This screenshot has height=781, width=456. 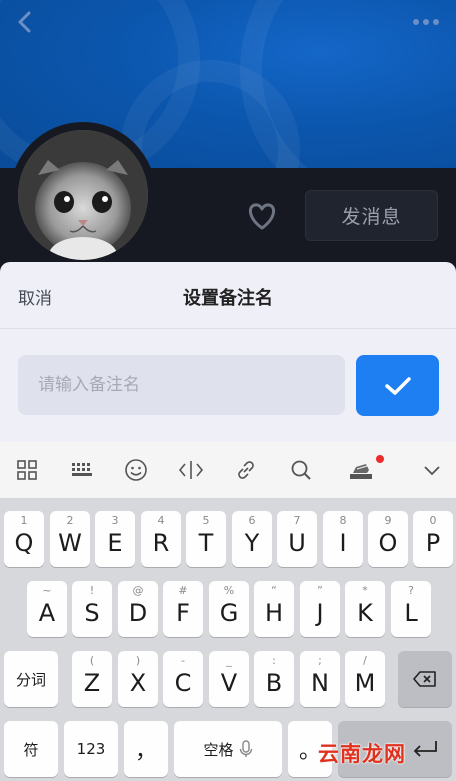 I want to click on space-key: 空格, so click(x=228, y=749).